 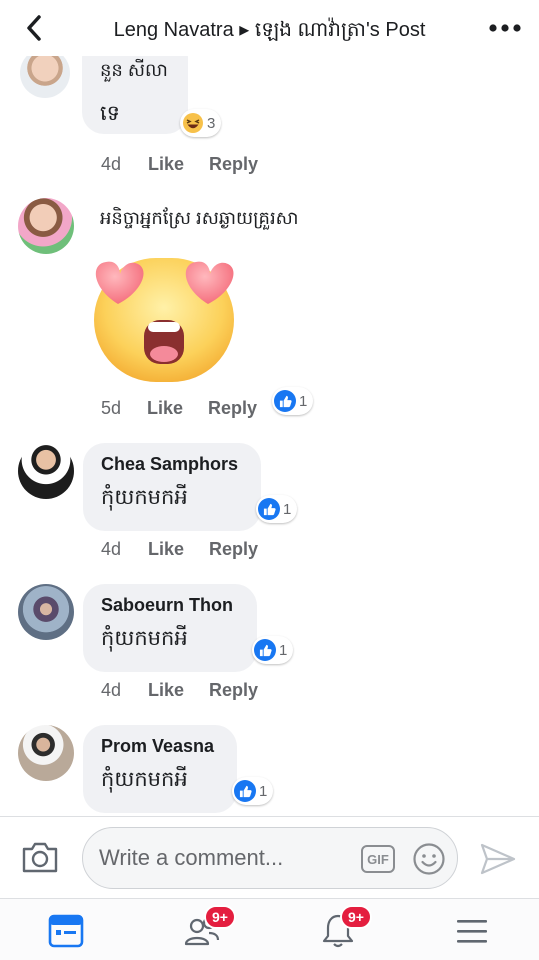 I want to click on tab-news-feed, so click(x=66, y=931).